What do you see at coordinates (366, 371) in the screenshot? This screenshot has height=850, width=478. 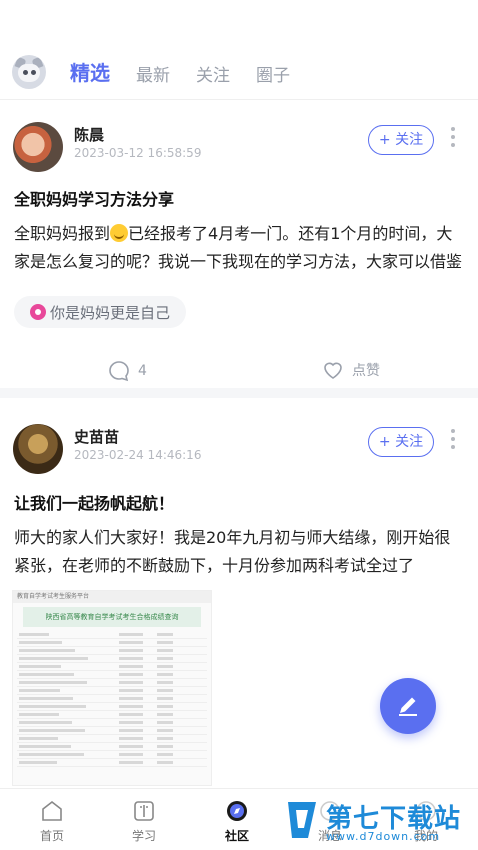 I see `like-label: 点赞` at bounding box center [366, 371].